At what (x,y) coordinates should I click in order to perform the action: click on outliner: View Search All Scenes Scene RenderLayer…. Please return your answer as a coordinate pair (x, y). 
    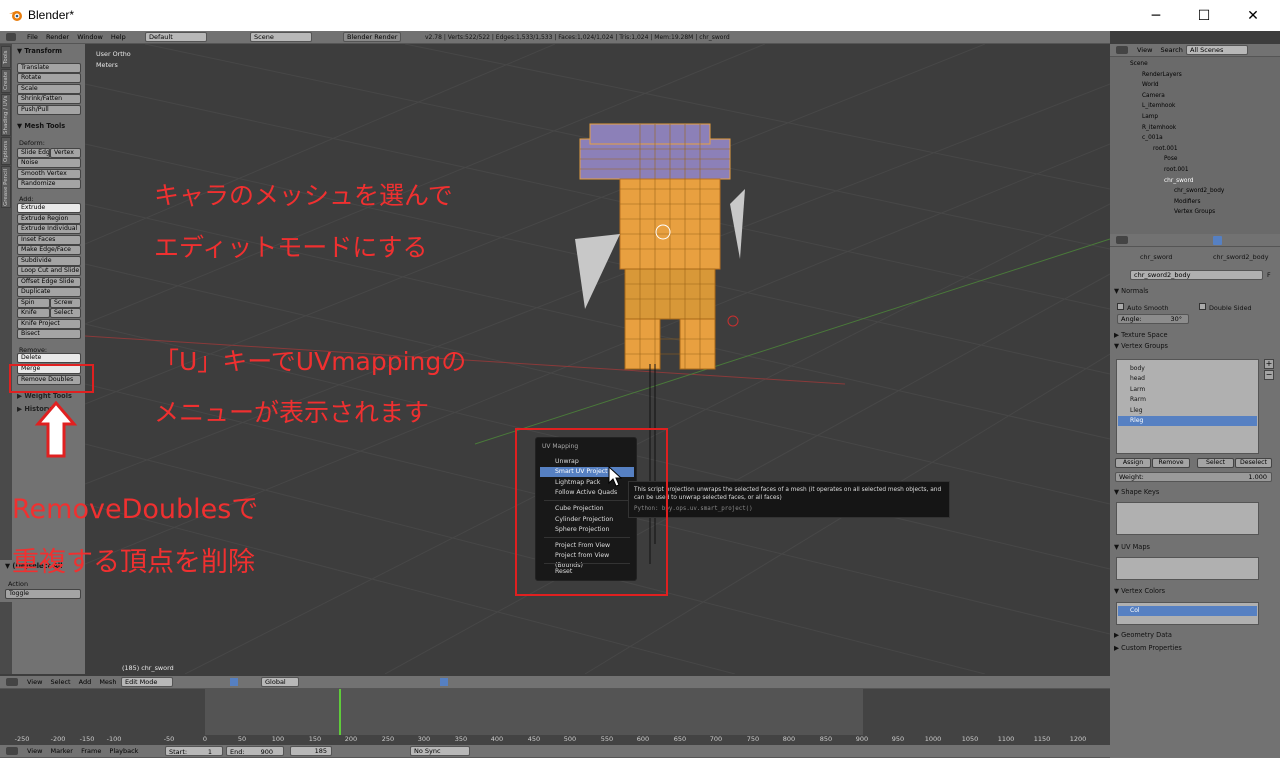
    Looking at the image, I should click on (1195, 139).